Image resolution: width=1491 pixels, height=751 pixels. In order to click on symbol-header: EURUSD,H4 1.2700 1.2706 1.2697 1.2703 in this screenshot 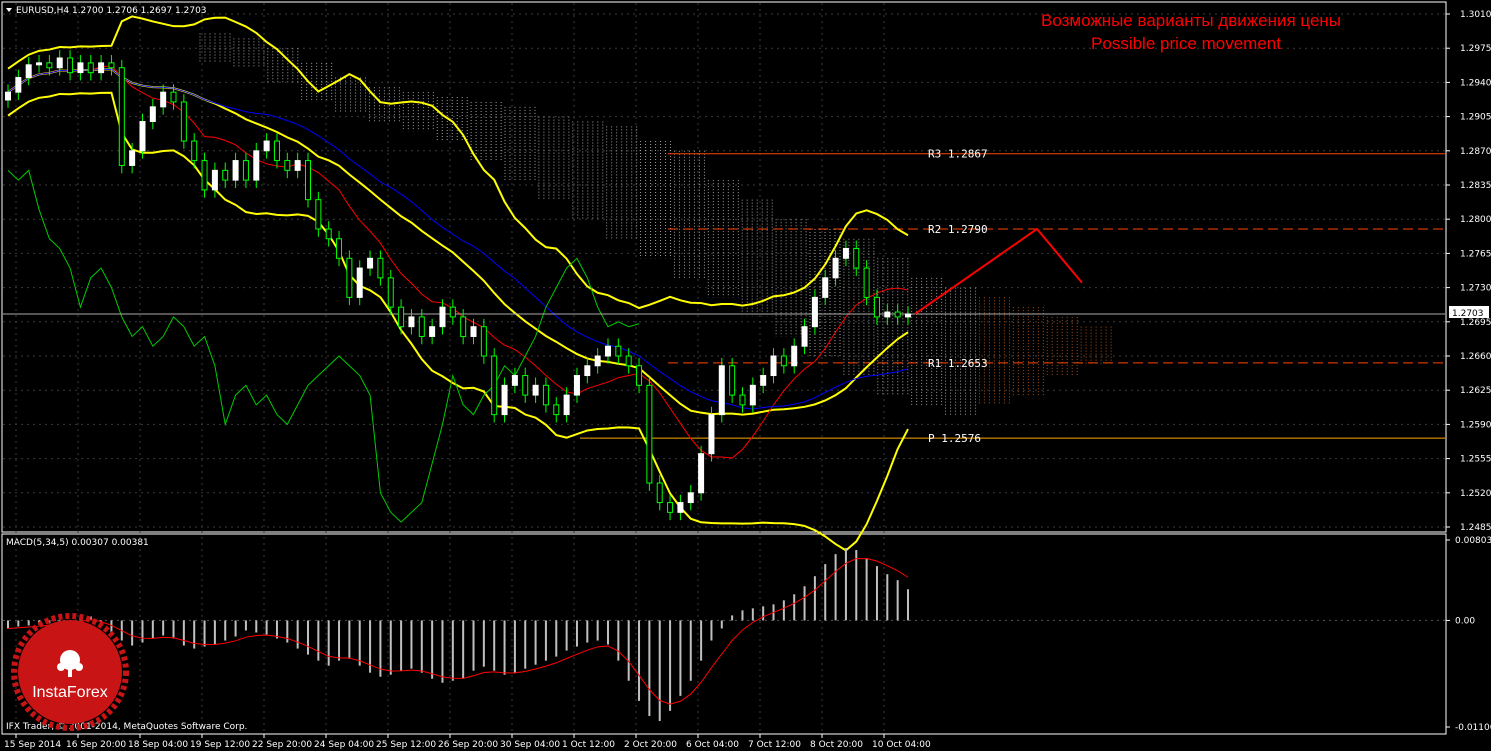, I will do `click(111, 11)`.